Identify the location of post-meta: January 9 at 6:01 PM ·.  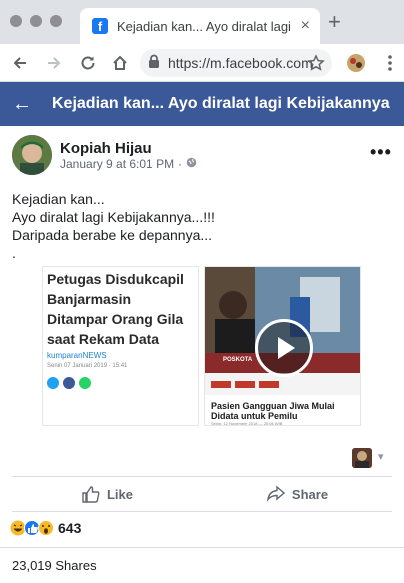
(128, 164).